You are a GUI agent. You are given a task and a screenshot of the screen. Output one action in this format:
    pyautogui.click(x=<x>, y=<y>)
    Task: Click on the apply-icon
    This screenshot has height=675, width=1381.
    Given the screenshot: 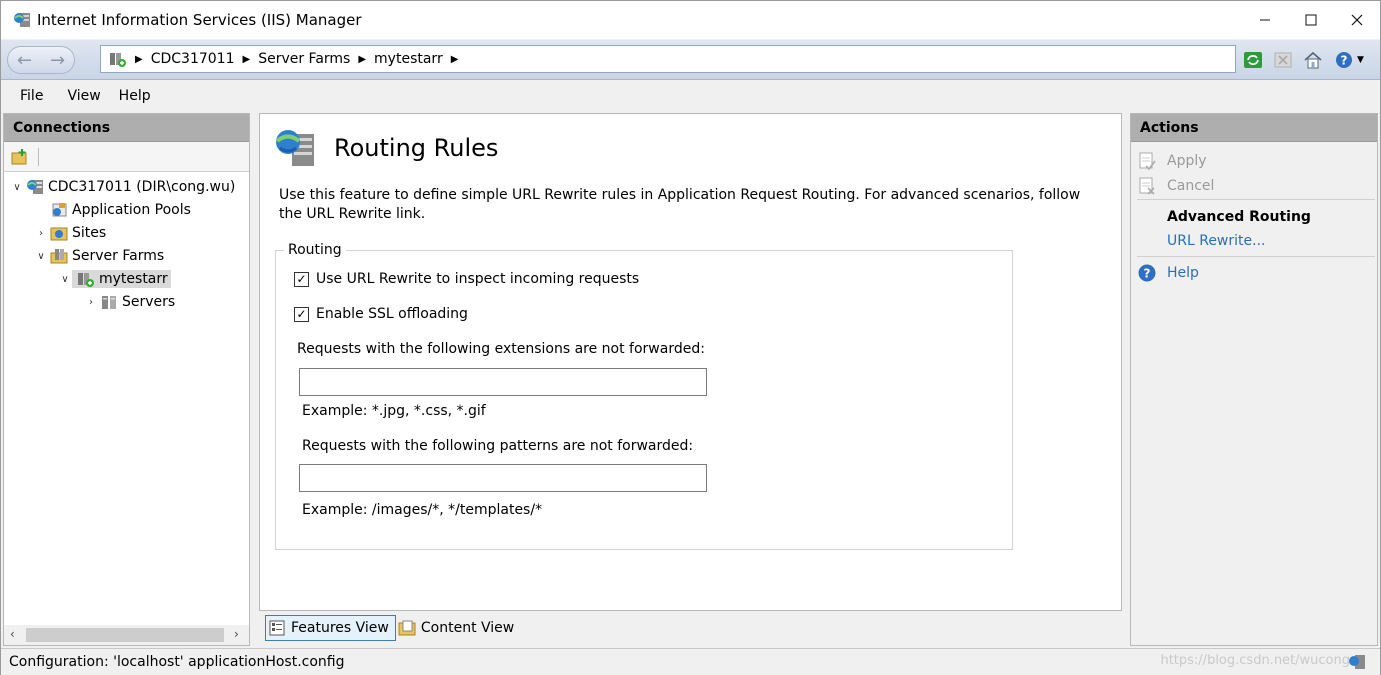 What is the action you would take?
    pyautogui.click(x=1147, y=161)
    